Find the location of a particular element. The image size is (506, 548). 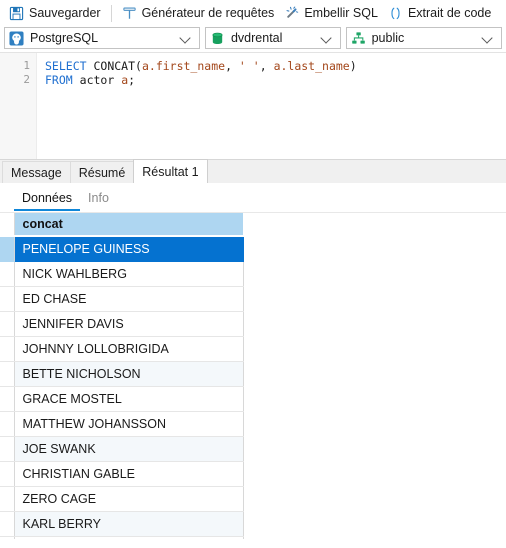

grid-cell: ZERO CAGE is located at coordinates (129, 499).